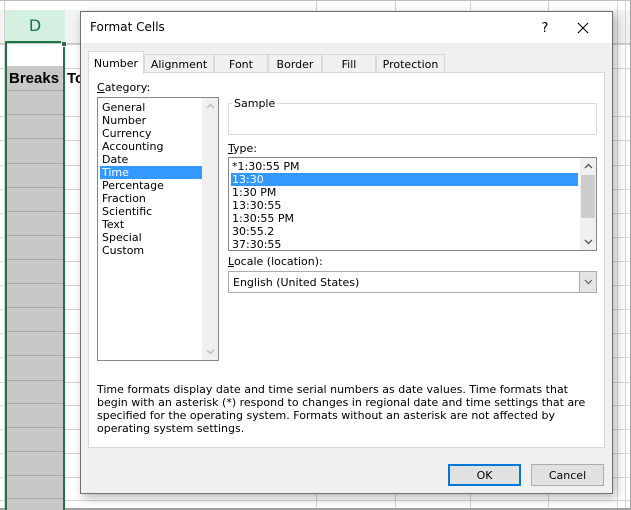 The width and height of the screenshot is (631, 510). I want to click on tab-fill: Fill, so click(349, 63).